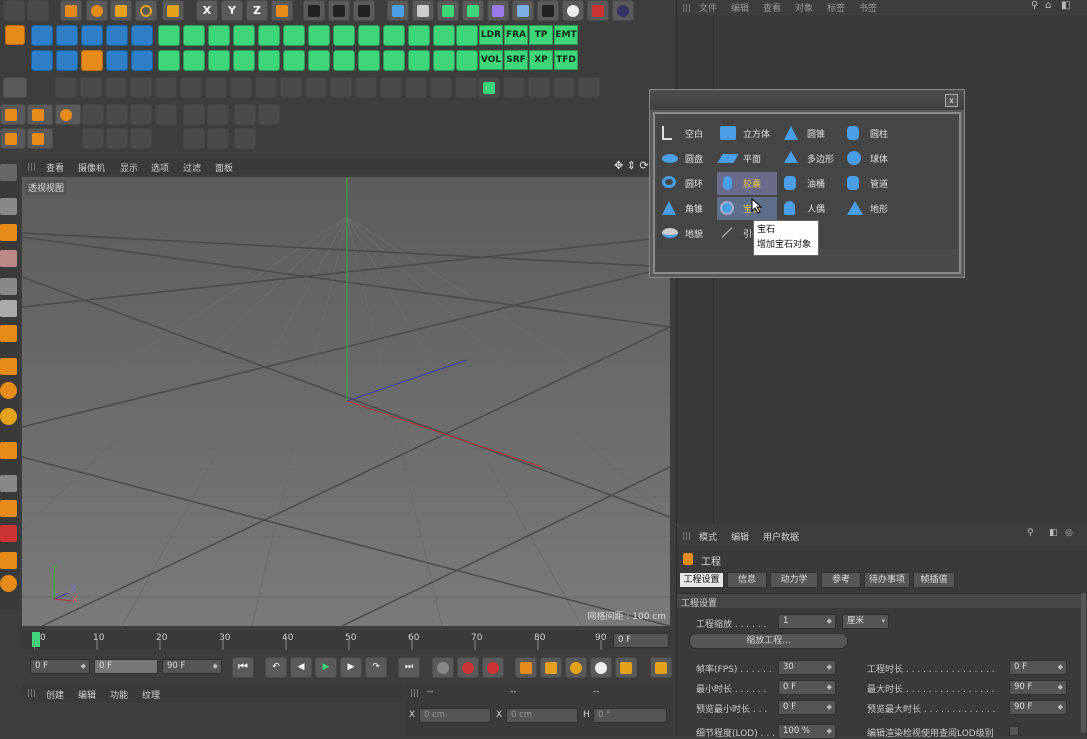 This screenshot has height=739, width=1087. What do you see at coordinates (781, 536) in the screenshot?
I see `attribute-menu-userdata: 用户数据` at bounding box center [781, 536].